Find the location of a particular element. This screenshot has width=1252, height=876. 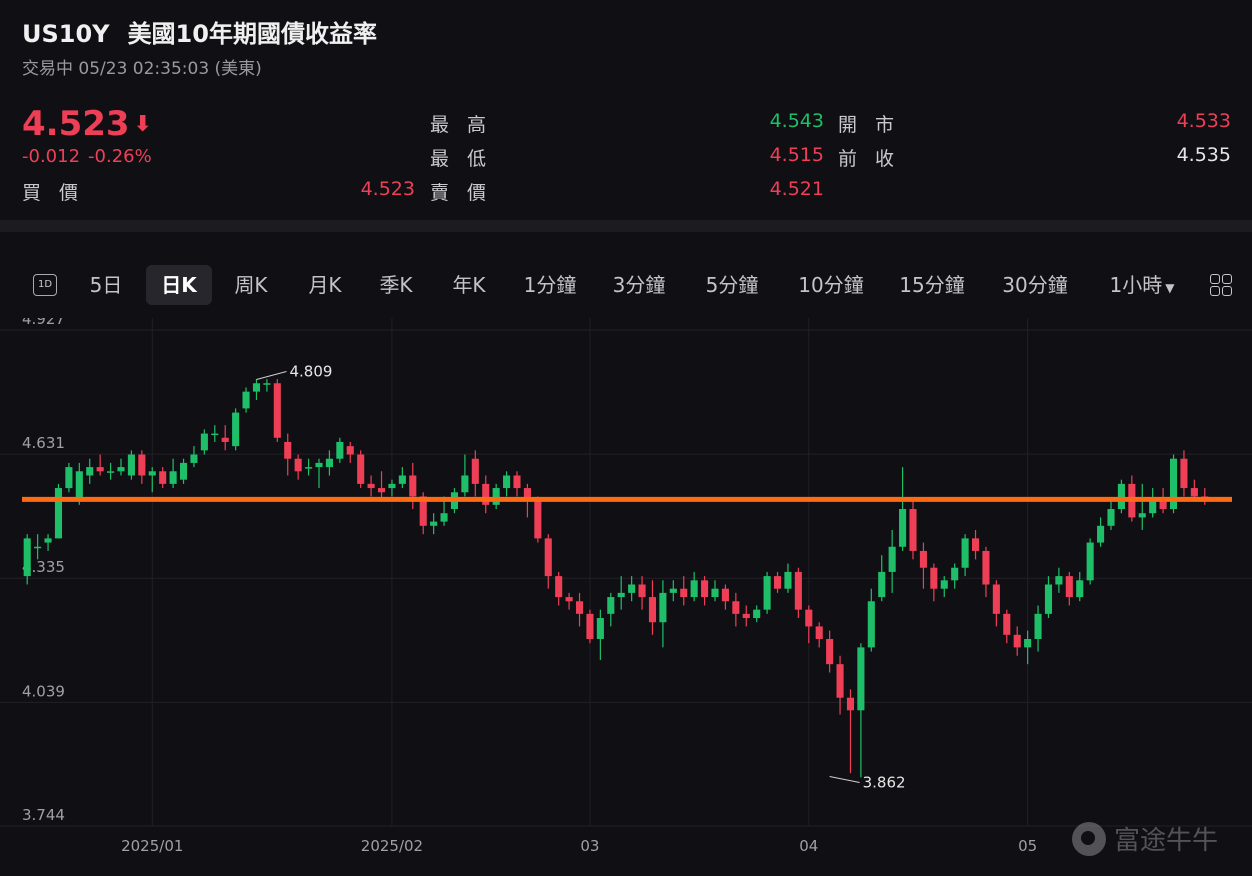

ask-label: 賣 價 is located at coordinates (461, 193).